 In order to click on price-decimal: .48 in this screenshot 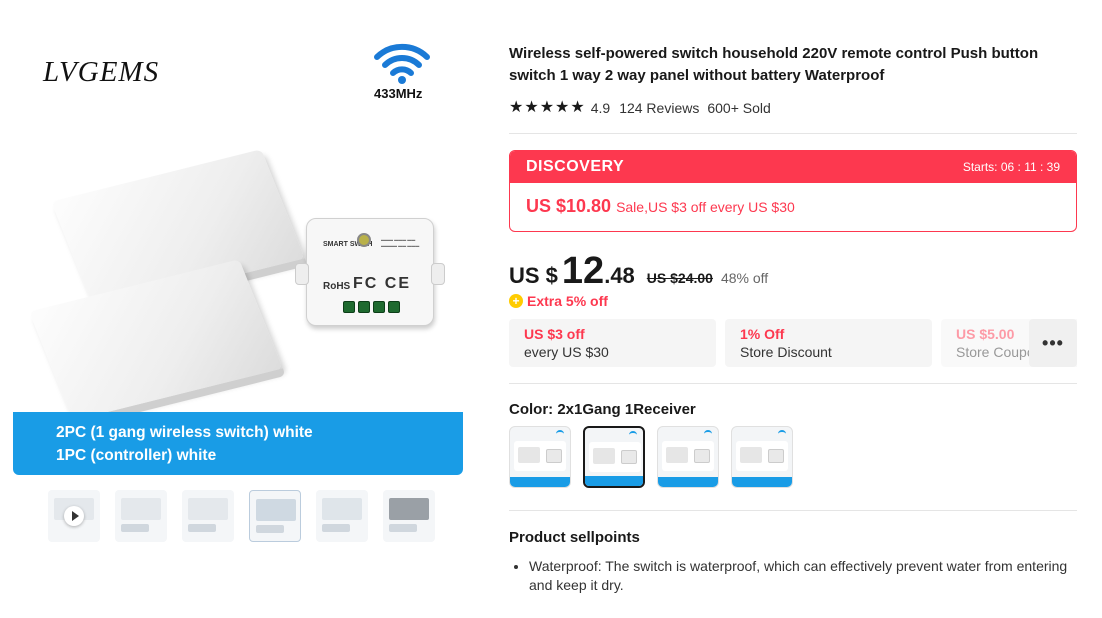, I will do `click(619, 275)`.